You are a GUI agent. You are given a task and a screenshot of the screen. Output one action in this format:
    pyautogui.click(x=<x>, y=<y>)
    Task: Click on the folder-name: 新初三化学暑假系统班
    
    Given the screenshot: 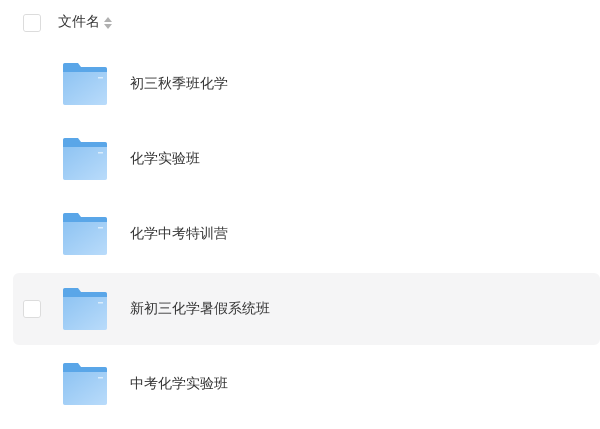 What is the action you would take?
    pyautogui.click(x=200, y=309)
    